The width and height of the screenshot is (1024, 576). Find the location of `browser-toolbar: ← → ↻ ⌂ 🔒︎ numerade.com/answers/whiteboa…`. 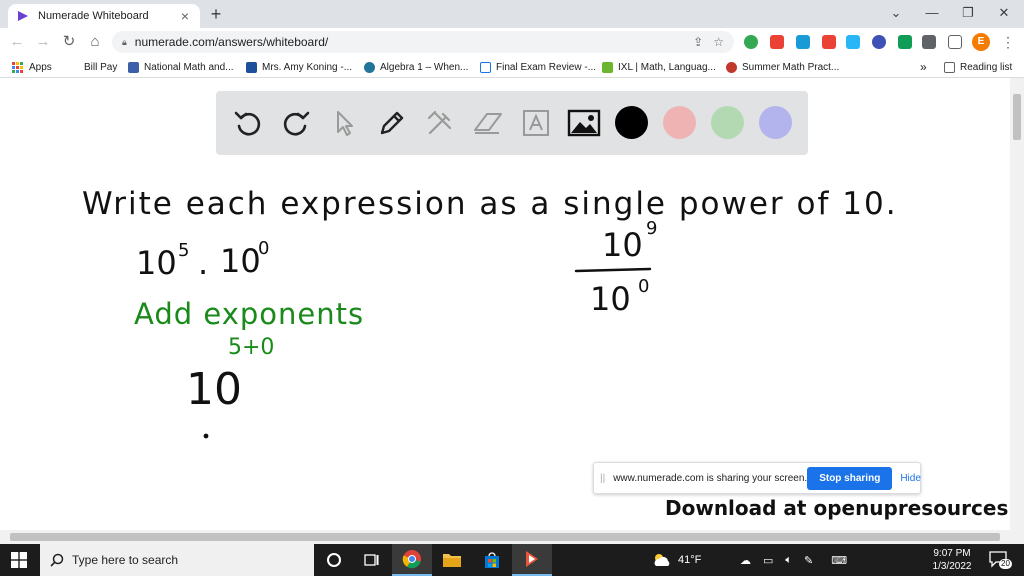

browser-toolbar: ← → ↻ ⌂ 🔒︎ numerade.com/answers/whiteboa… is located at coordinates (512, 42).